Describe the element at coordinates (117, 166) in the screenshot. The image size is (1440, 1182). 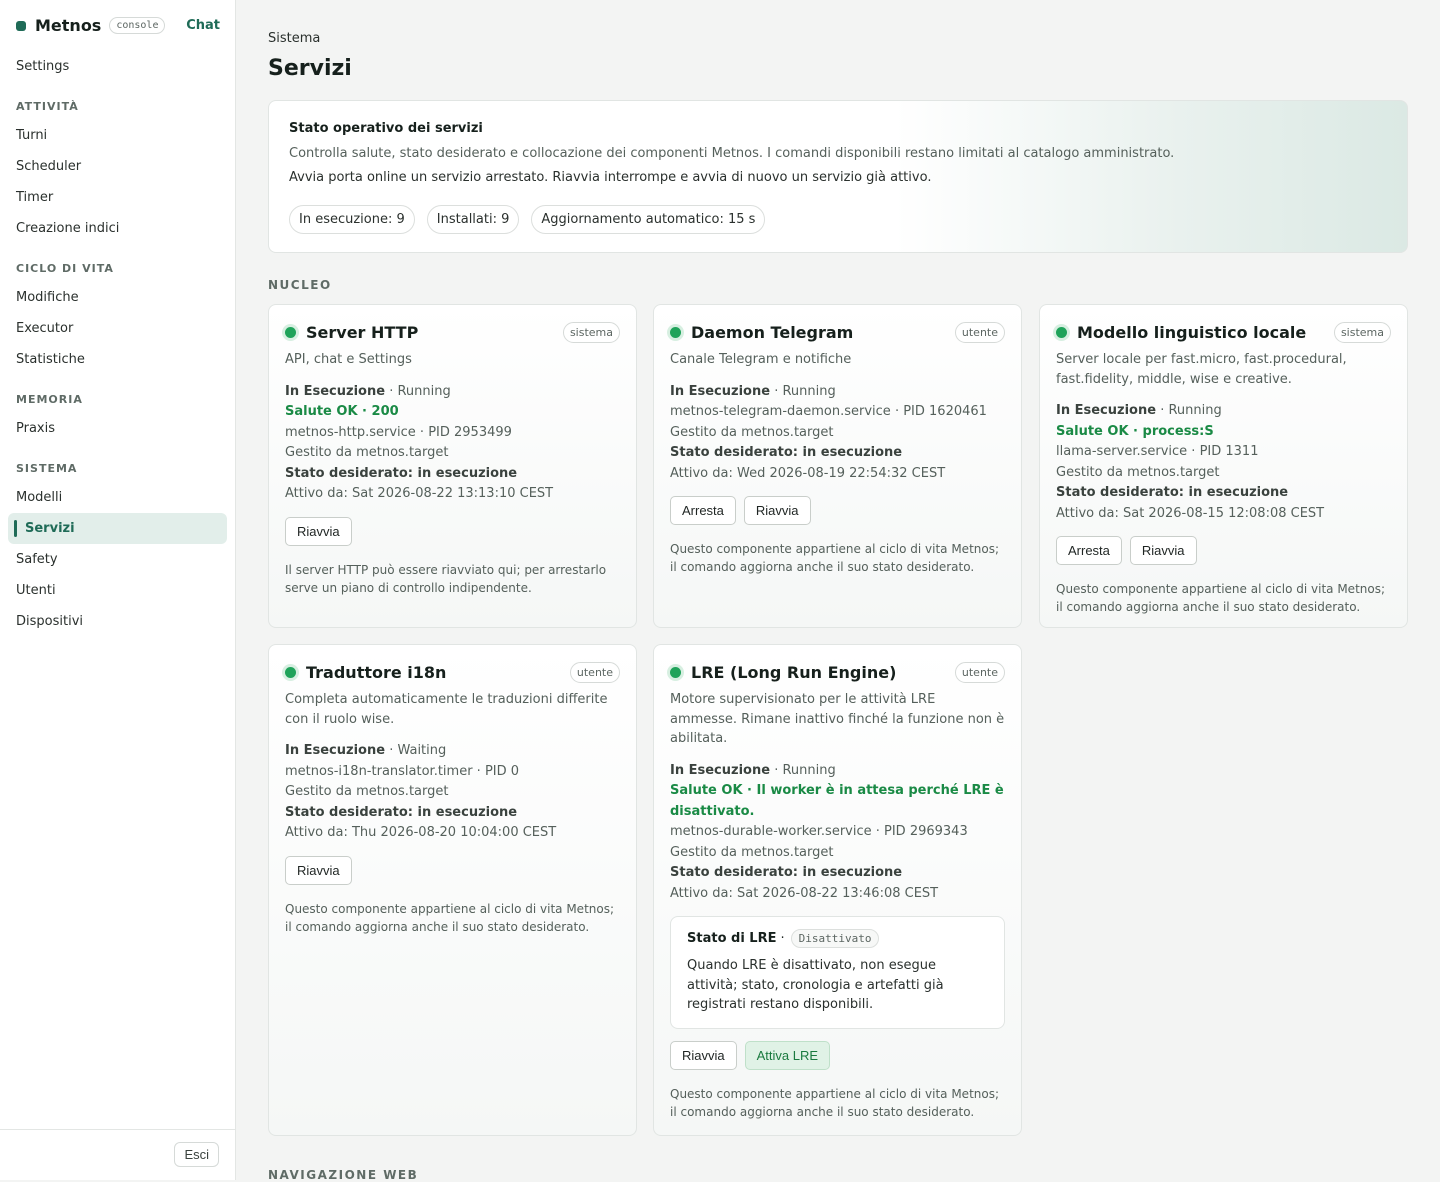
I see `sidebar-item-scheduler: Scheduler` at that location.